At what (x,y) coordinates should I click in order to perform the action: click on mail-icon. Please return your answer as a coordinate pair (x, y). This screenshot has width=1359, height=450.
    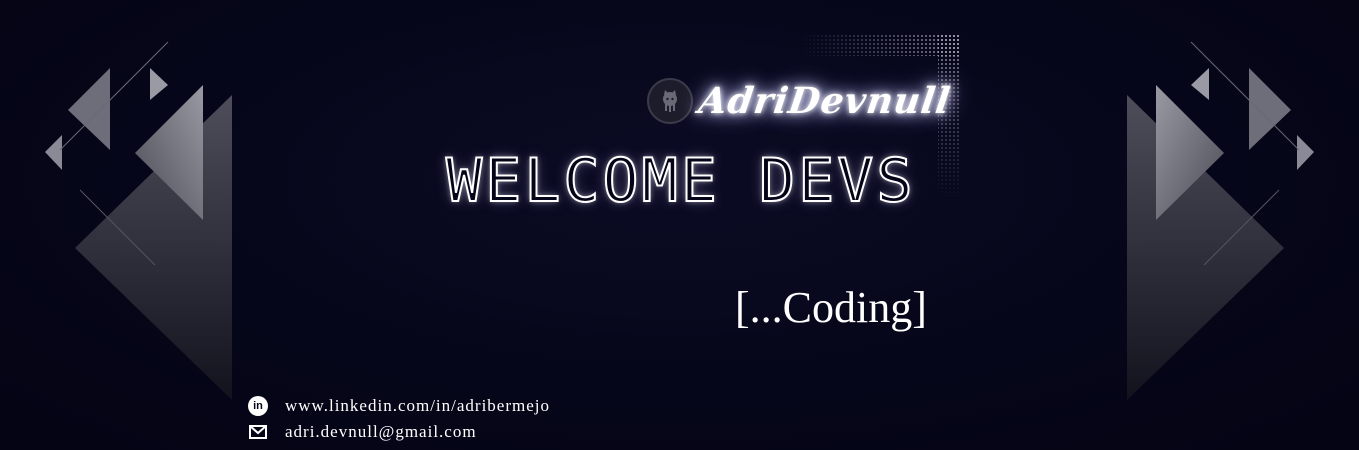
    Looking at the image, I should click on (258, 432).